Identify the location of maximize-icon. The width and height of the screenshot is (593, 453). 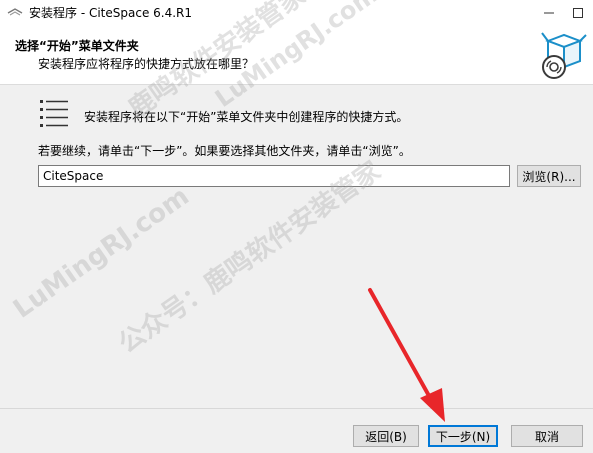
(578, 12).